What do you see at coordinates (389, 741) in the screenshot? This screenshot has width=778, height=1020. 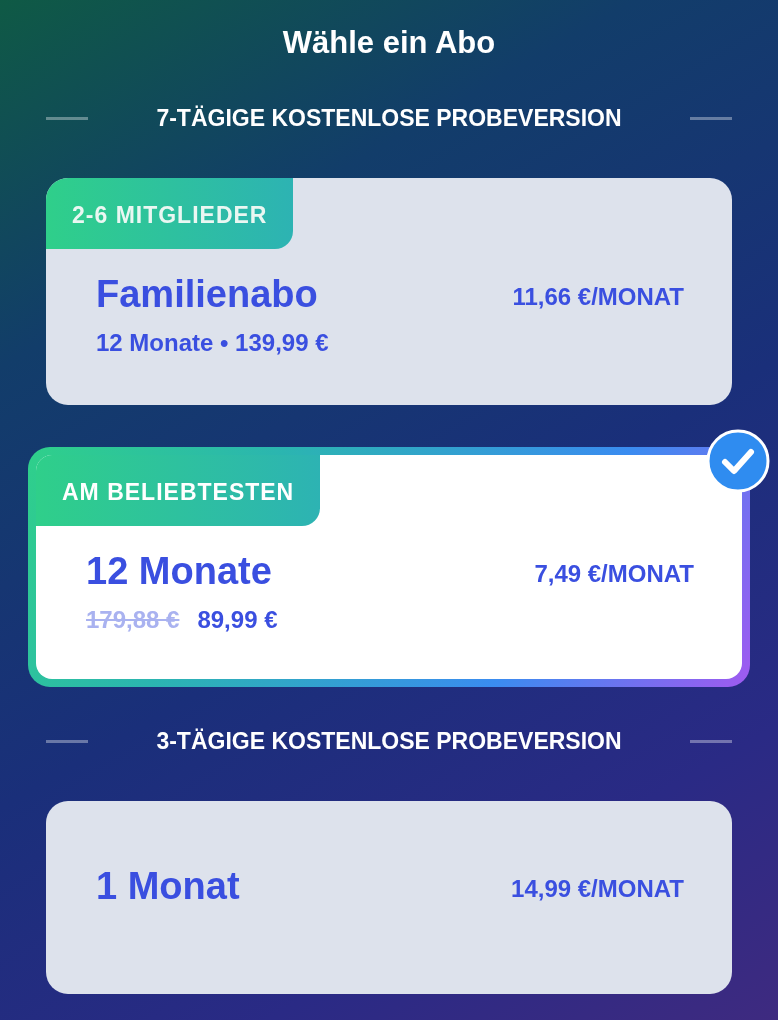 I see `section-heading: 3-TÄGIGE KOSTENLOSE PROBEVERSION` at bounding box center [389, 741].